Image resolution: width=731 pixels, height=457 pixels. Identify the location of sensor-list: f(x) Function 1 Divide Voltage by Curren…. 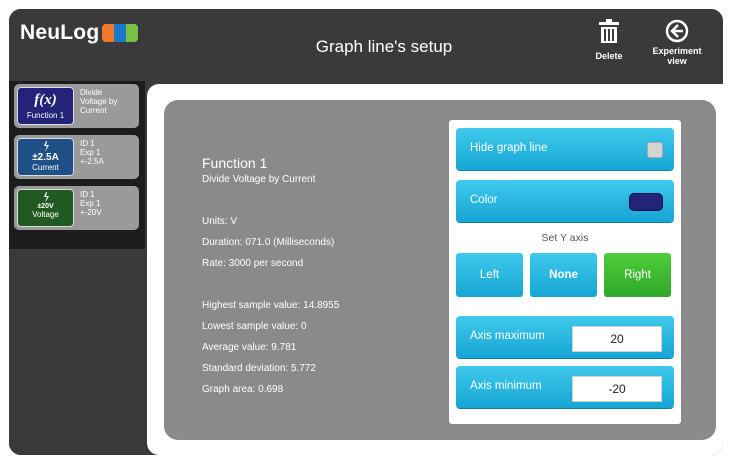
(77, 165).